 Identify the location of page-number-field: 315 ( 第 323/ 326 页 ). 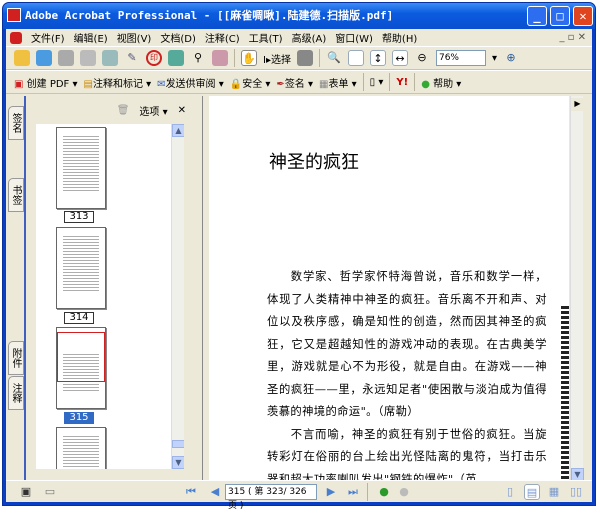
(271, 497).